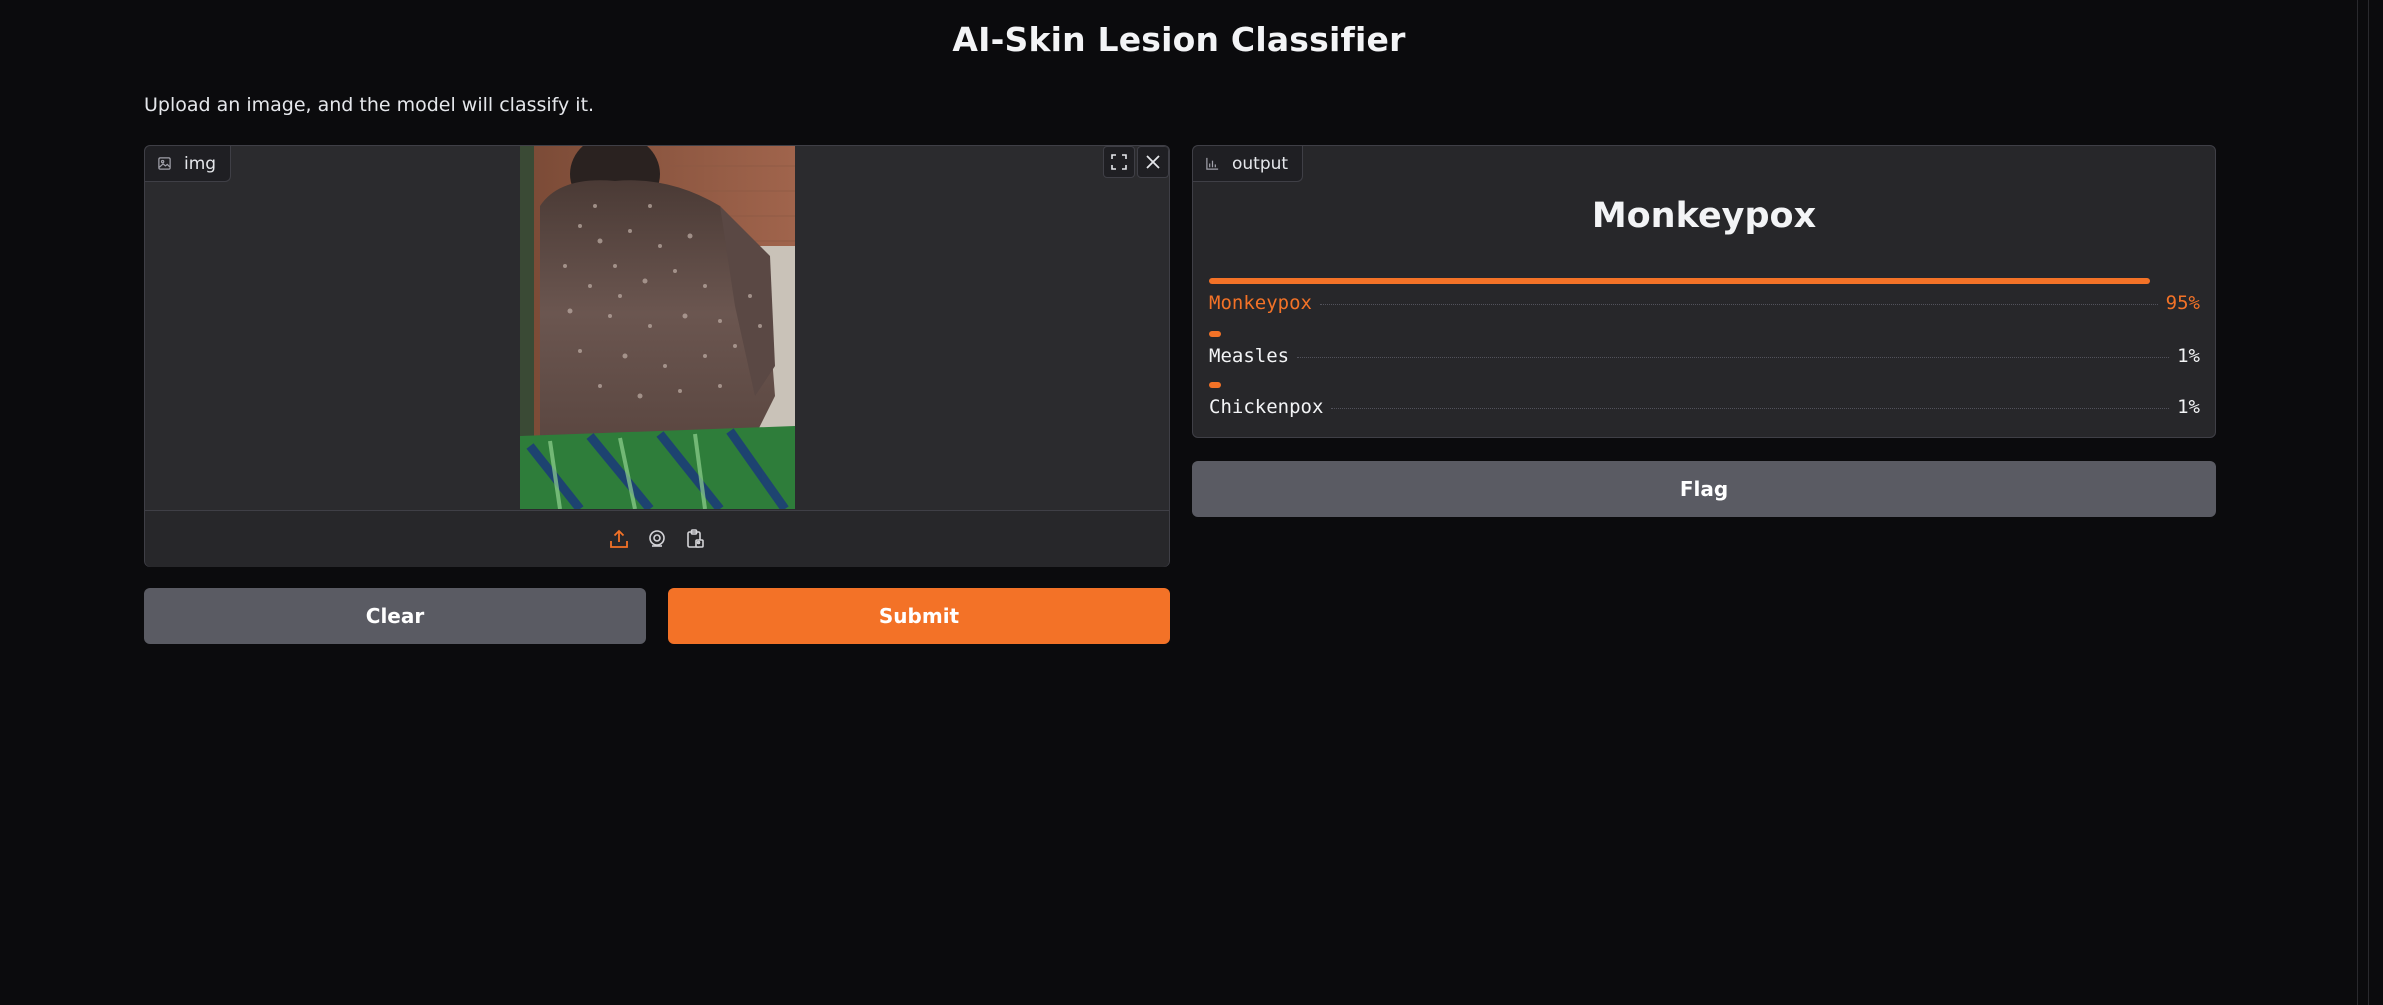 This screenshot has width=2383, height=1005. Describe the element at coordinates (1249, 356) in the screenshot. I see `confidence-label: Measles` at that location.